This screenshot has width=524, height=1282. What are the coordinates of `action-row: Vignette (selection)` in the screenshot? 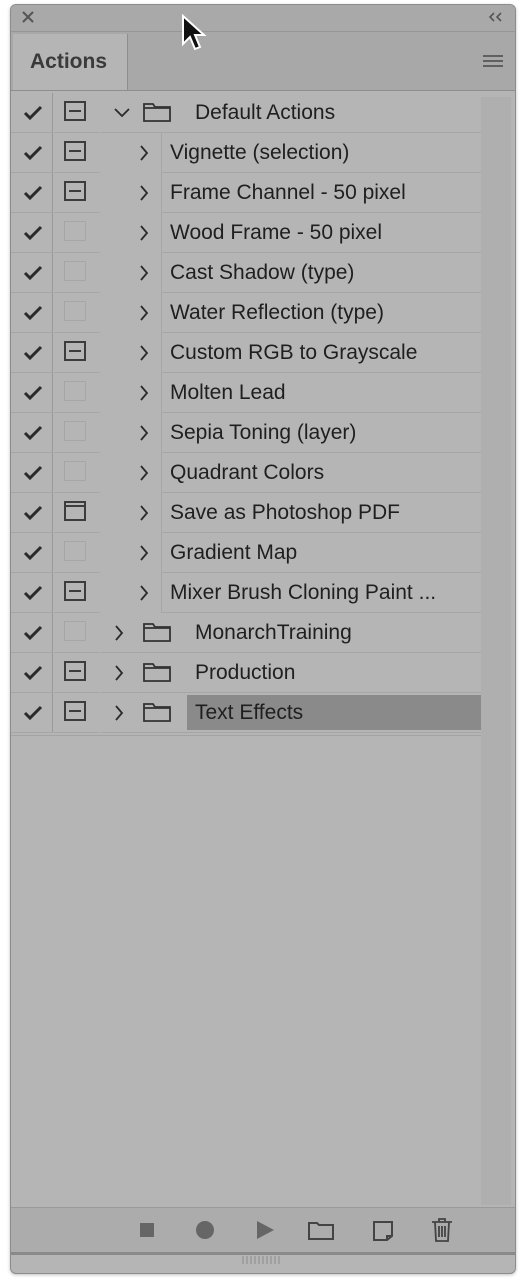 It's located at (246, 153).